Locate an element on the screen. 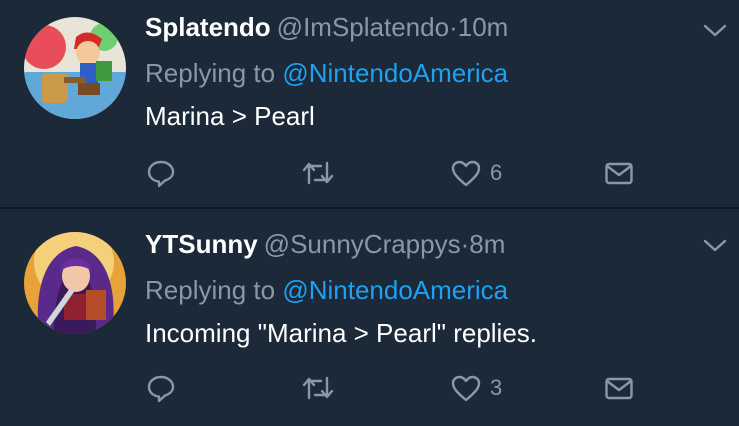 The width and height of the screenshot is (739, 426). like-count: 3 is located at coordinates (496, 387).